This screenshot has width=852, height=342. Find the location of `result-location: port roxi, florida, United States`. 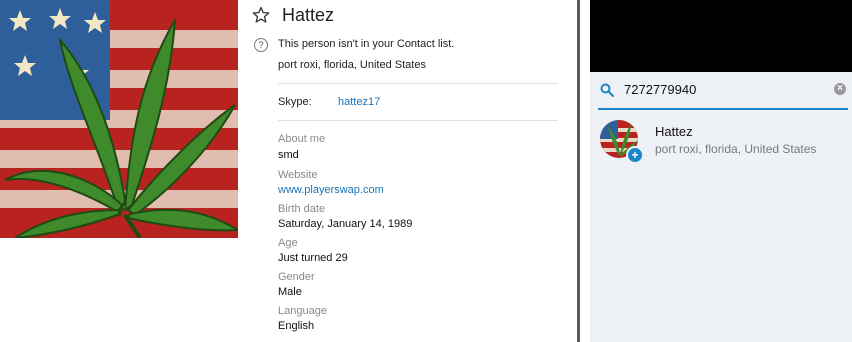

result-location: port roxi, florida, United States is located at coordinates (736, 149).